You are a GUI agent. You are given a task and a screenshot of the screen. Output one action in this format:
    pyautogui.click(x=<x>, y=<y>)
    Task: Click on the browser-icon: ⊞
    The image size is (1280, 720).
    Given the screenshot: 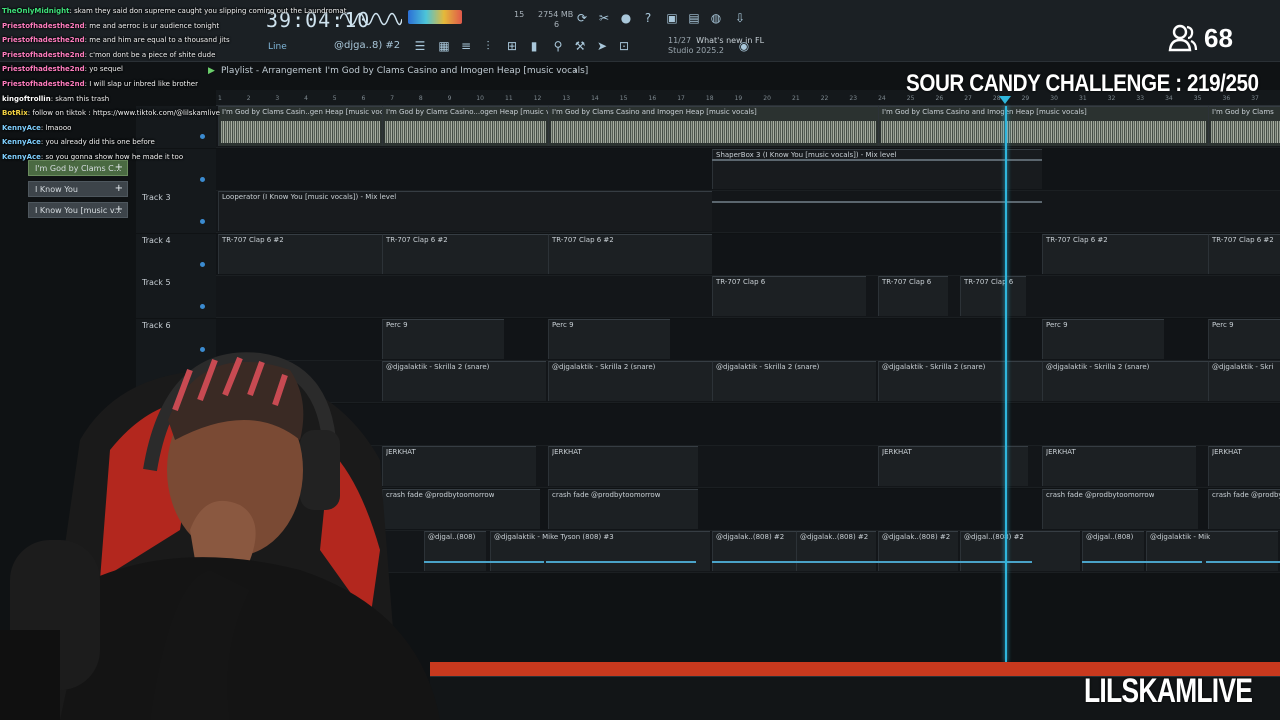 What is the action you would take?
    pyautogui.click(x=512, y=46)
    